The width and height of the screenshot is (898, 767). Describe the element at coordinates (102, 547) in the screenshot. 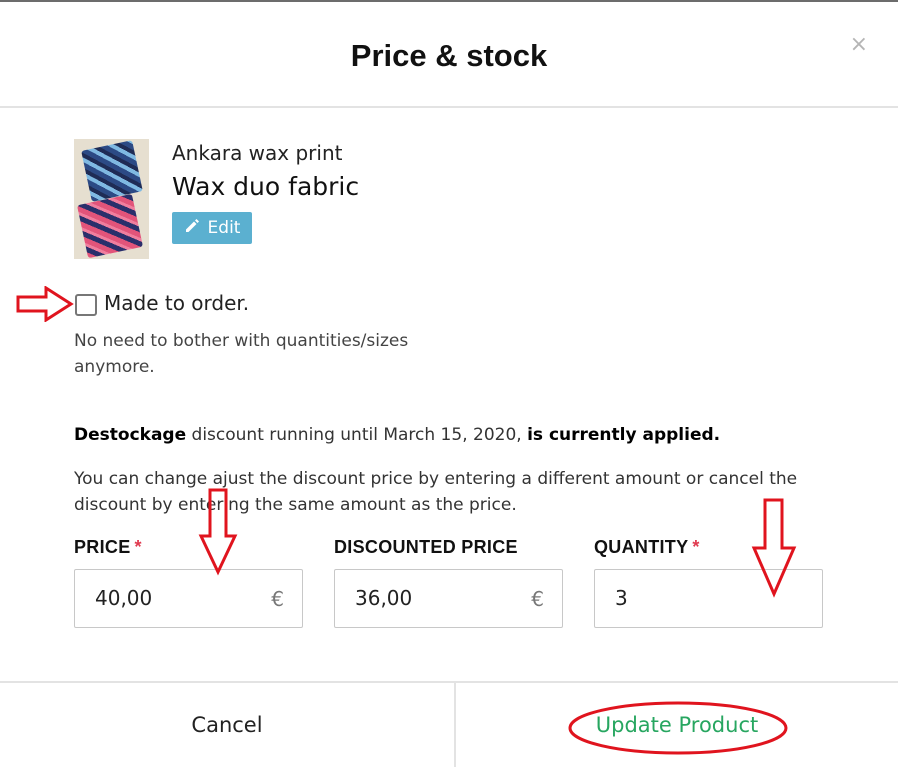

I see `price-label-text: PRICE` at that location.